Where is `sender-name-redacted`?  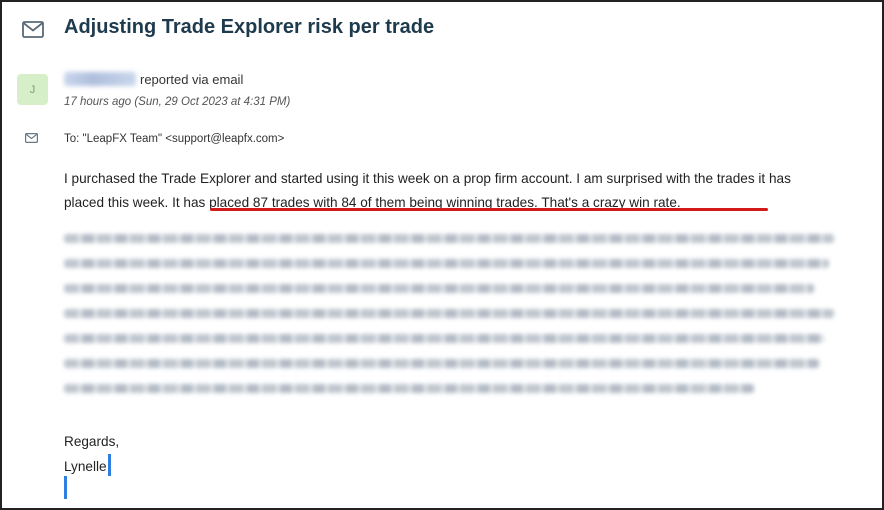
sender-name-redacted is located at coordinates (100, 79).